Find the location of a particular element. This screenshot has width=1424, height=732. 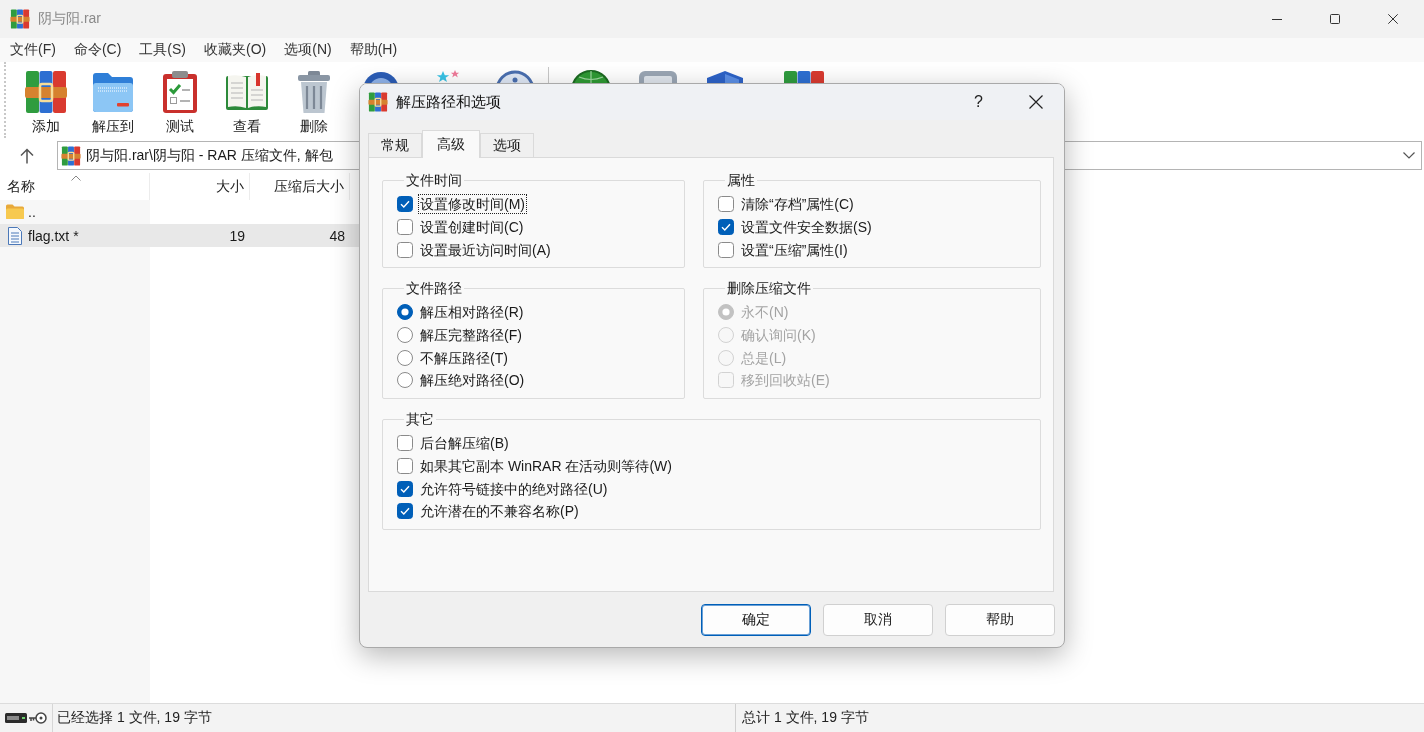

option-label: 设置“压缩”属性(I) is located at coordinates (794, 249).